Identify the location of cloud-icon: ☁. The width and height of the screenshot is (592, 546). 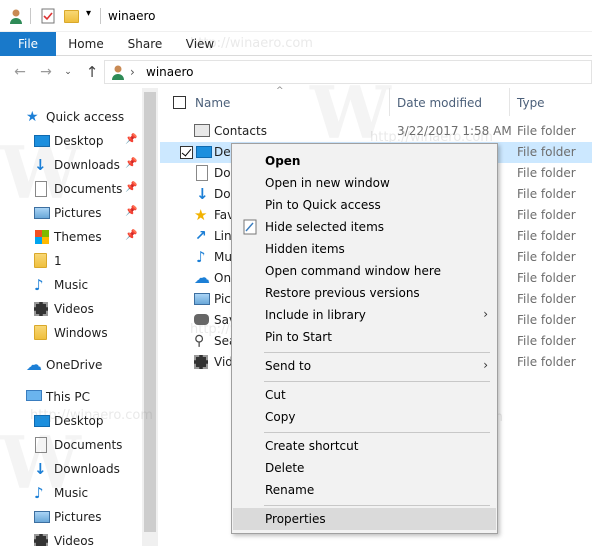
(202, 277).